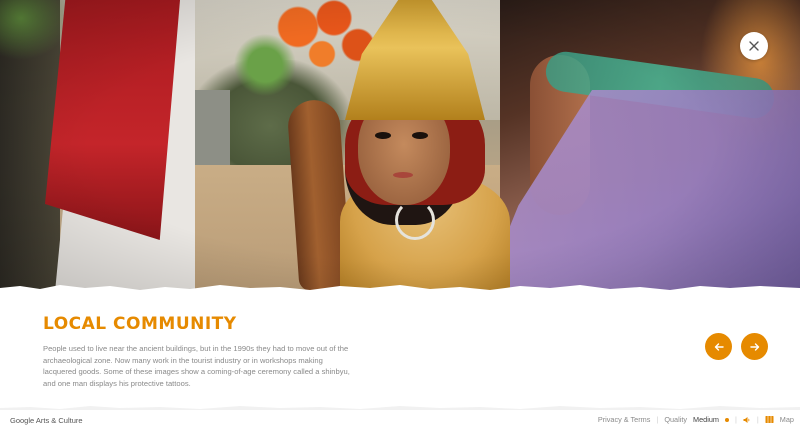 The width and height of the screenshot is (800, 432). I want to click on arrow-right-icon, so click(754, 346).